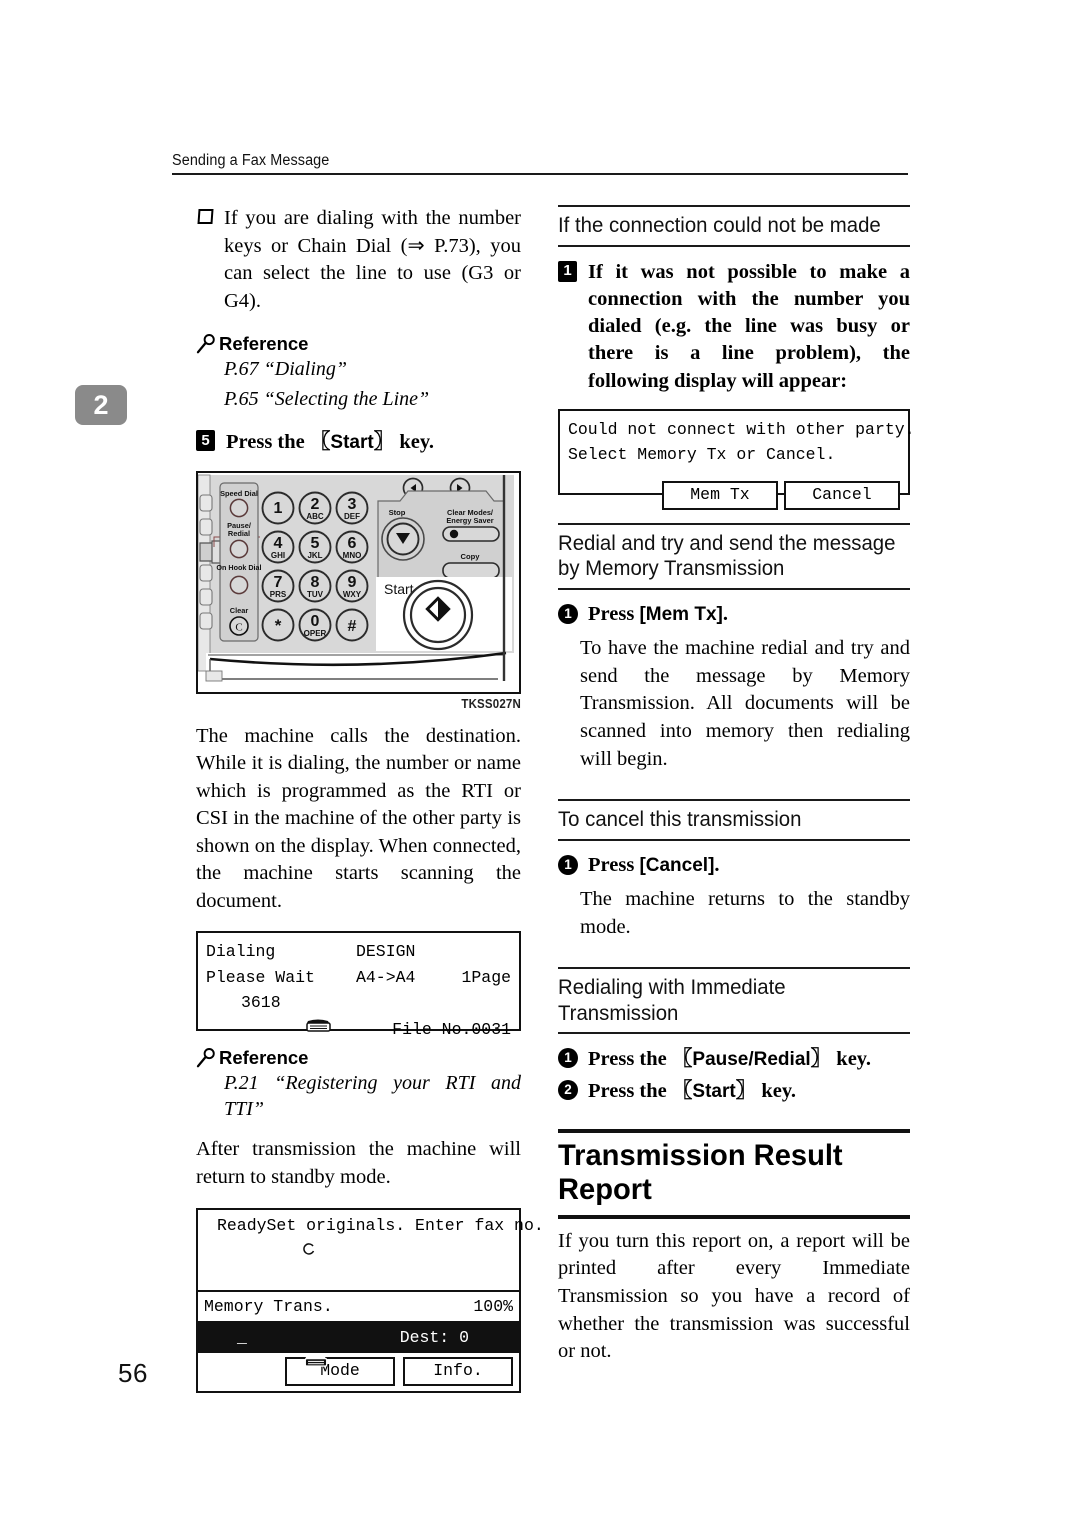  I want to click on lcd-ready-row3: _ Dest: 0, so click(358, 1344).